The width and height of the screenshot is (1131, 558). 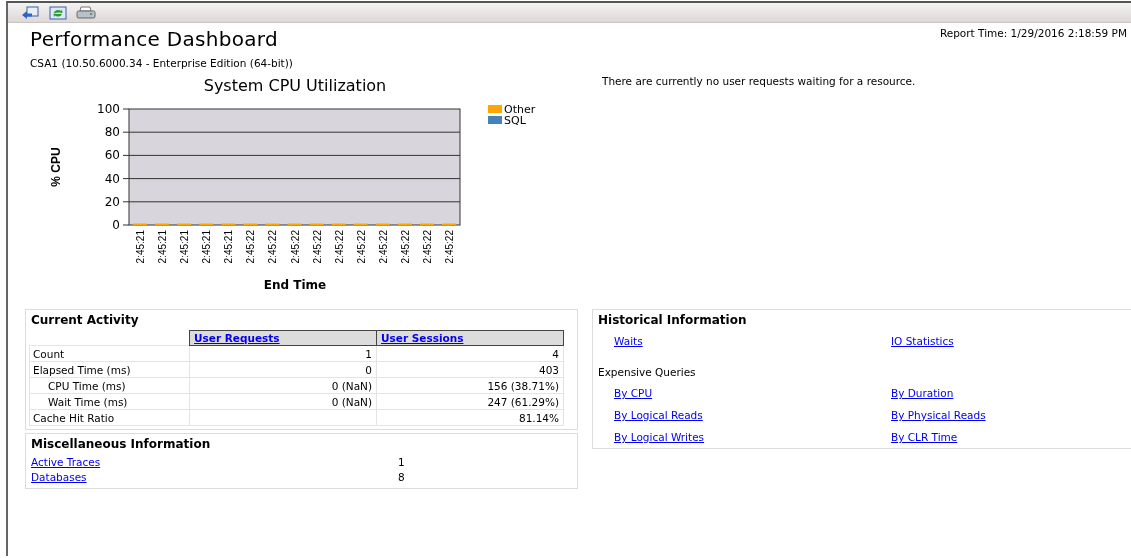 I want to click on query-link: By CPU, so click(x=633, y=393).